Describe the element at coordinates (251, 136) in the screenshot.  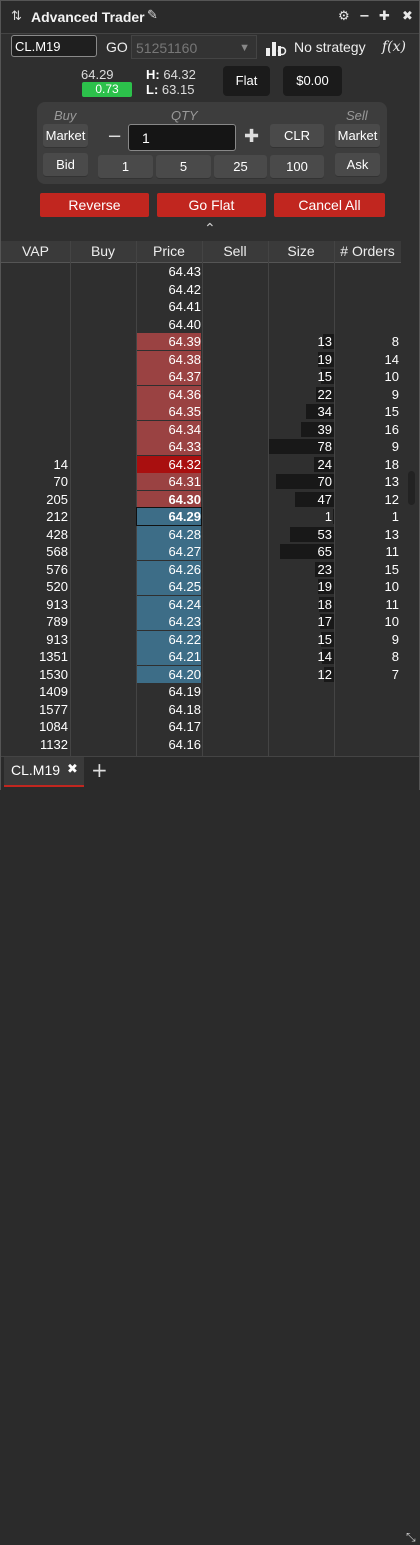
I see `qty-increment-icon: ✚` at that location.